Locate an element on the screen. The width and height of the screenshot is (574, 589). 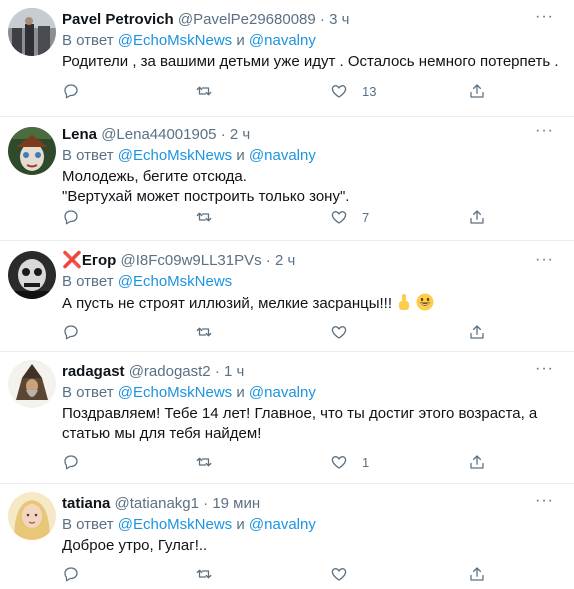
tweet-header: ❌Егор @I8Fc09w9LL31PVs · 2 ч is located at coordinates (313, 261).